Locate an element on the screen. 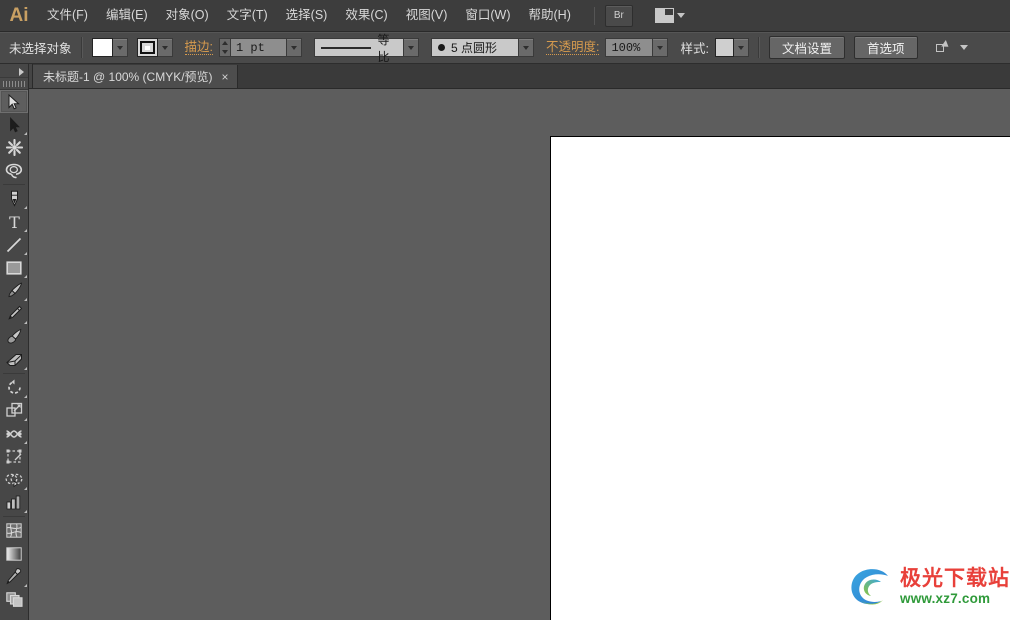  style-swatch is located at coordinates (724, 47).